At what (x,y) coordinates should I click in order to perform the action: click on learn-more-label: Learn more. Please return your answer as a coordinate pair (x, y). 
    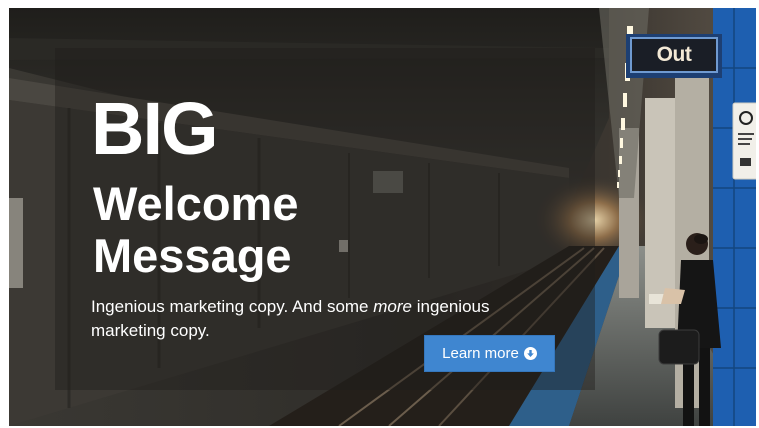
    Looking at the image, I should click on (480, 353).